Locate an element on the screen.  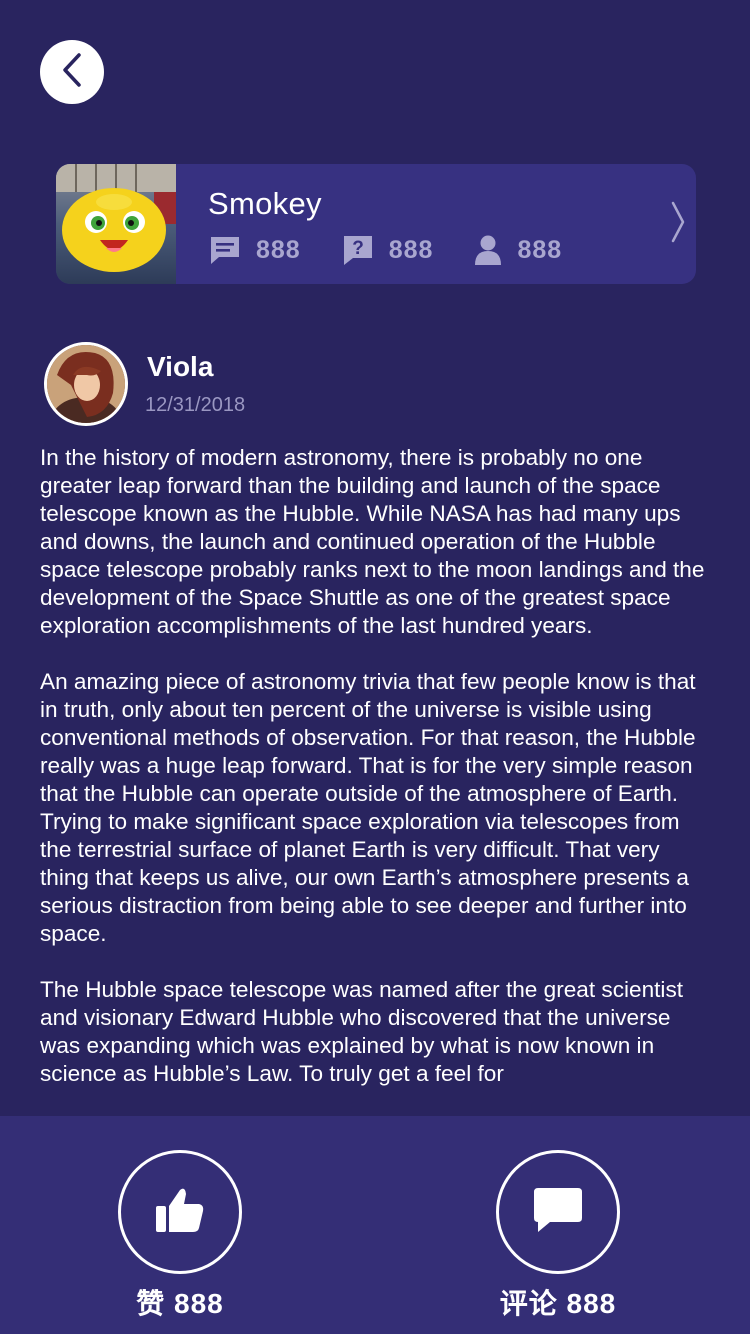
stat-questions: ? 888 is located at coordinates (387, 250).